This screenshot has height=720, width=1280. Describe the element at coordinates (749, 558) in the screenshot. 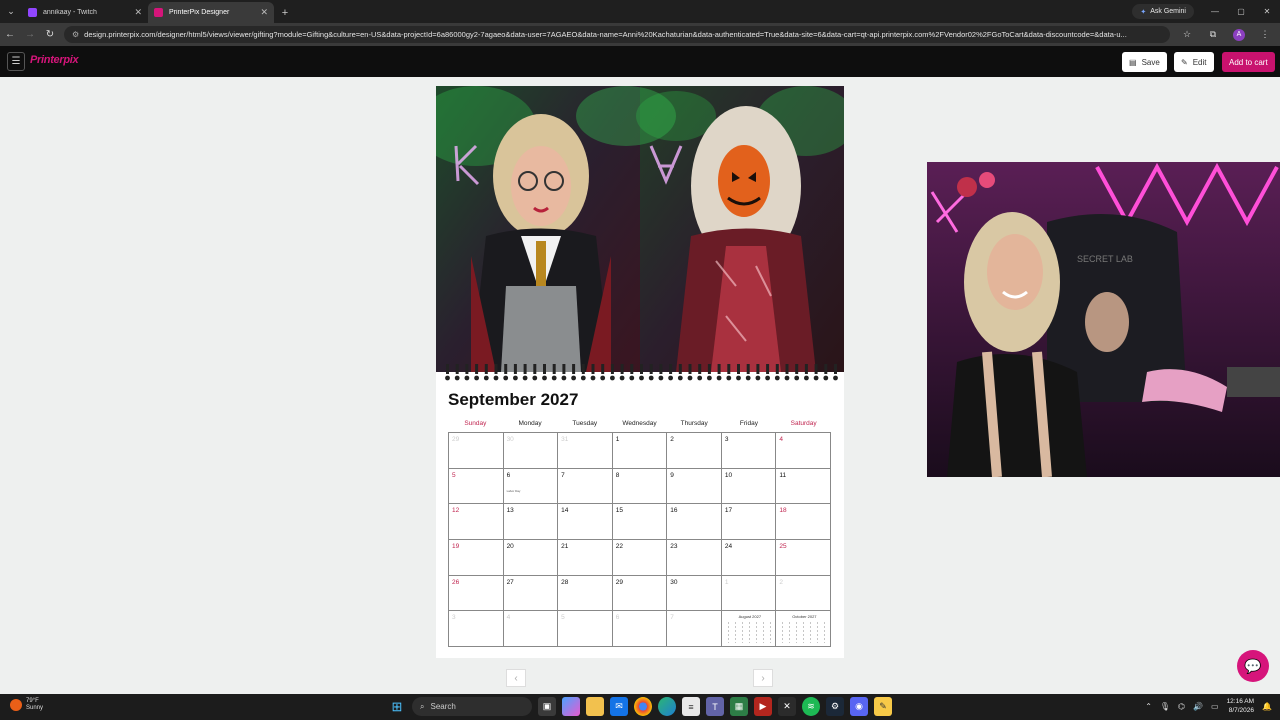

I see `day-cell: 24` at that location.